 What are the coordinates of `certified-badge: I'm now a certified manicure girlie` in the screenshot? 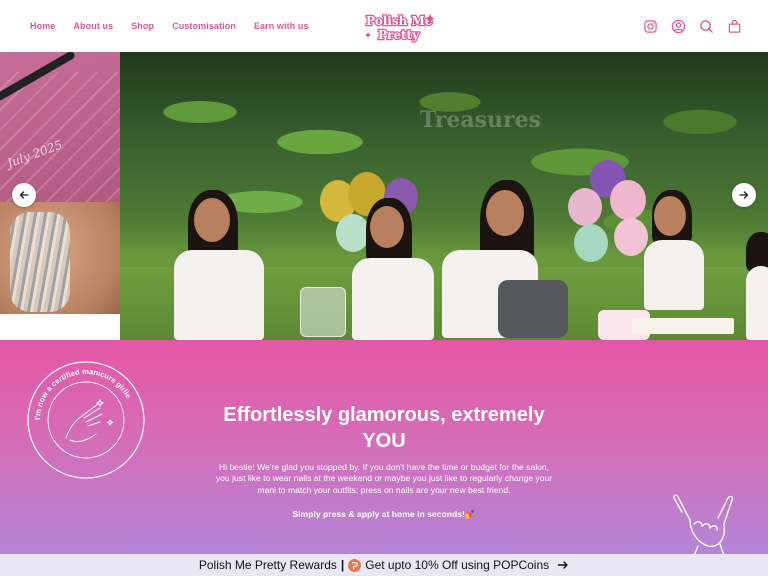 It's located at (86, 420).